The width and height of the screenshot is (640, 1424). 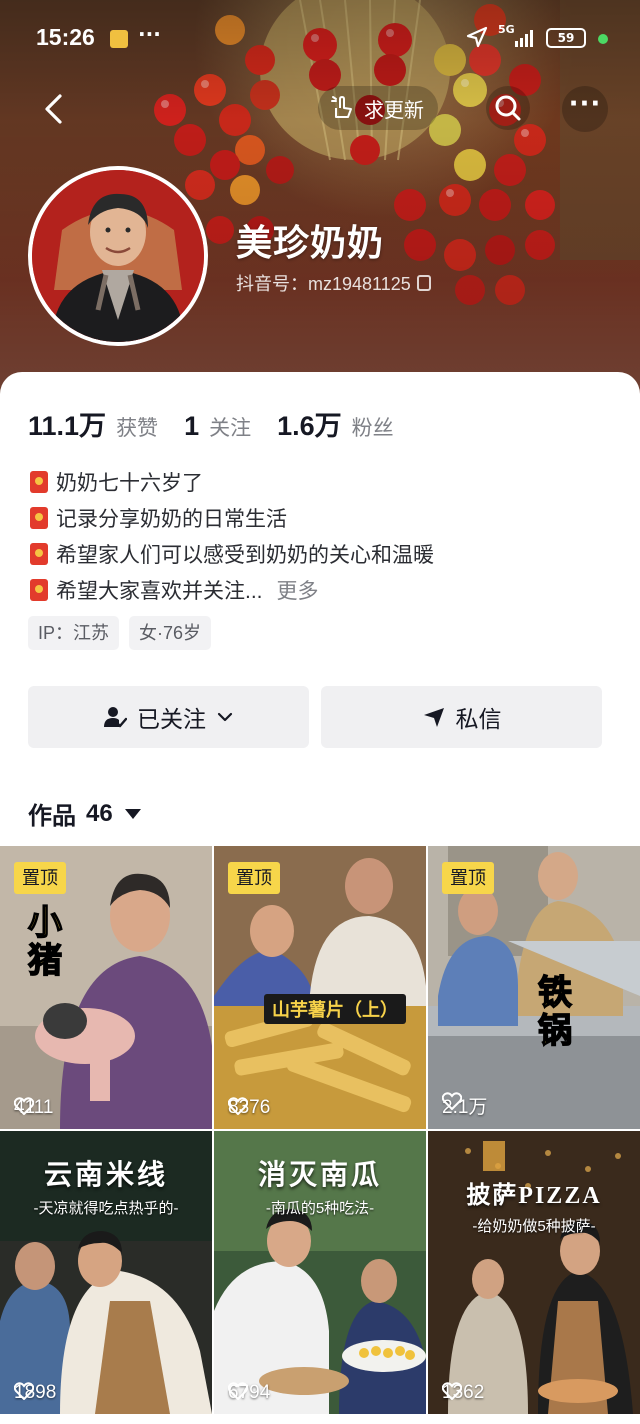 I want to click on avatar, so click(x=118, y=256).